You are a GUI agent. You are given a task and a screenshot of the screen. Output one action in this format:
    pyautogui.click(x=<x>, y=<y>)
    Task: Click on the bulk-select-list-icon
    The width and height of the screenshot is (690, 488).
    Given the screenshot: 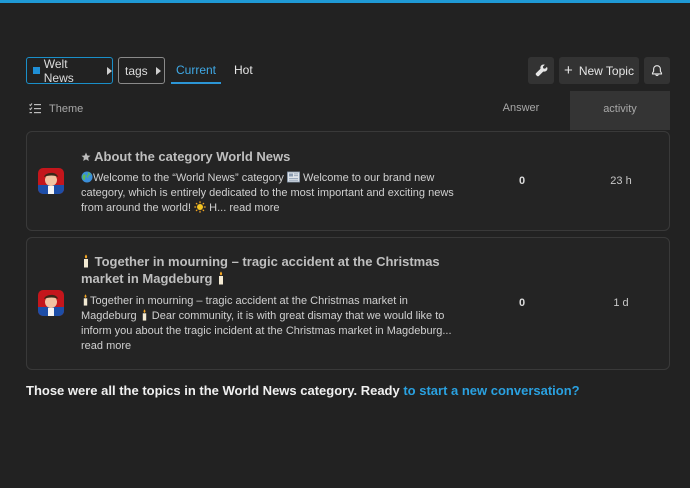 What is the action you would take?
    pyautogui.click(x=35, y=108)
    